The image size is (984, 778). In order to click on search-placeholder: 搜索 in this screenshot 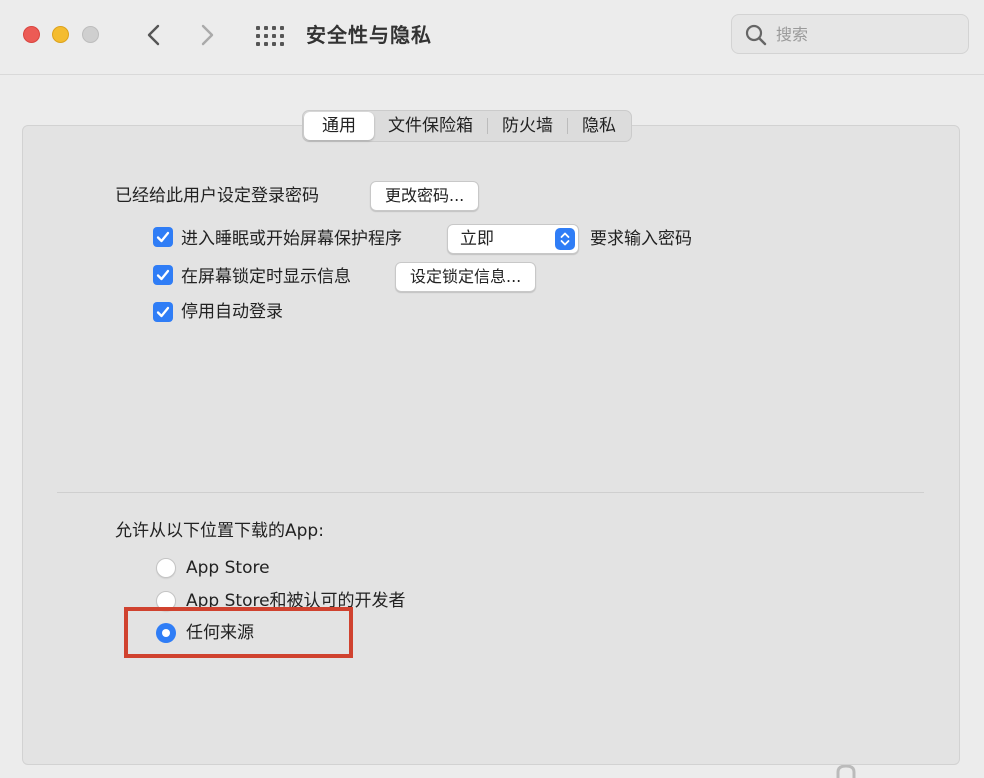, I will do `click(792, 34)`.